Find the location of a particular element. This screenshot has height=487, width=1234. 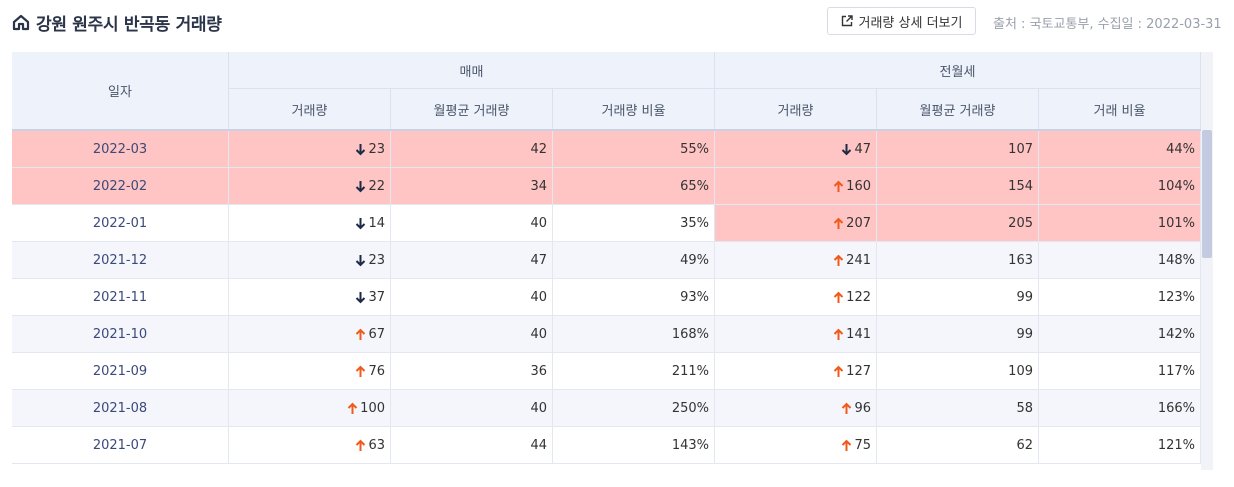

cell-date: 2022-01 is located at coordinates (120, 223).